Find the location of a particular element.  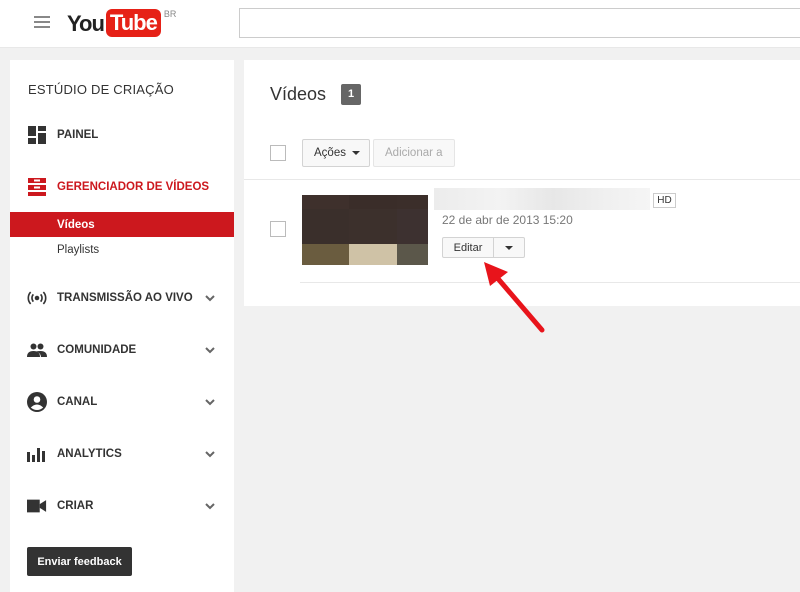

sidebar-item-analytics: ANALYTICS is located at coordinates (122, 454).